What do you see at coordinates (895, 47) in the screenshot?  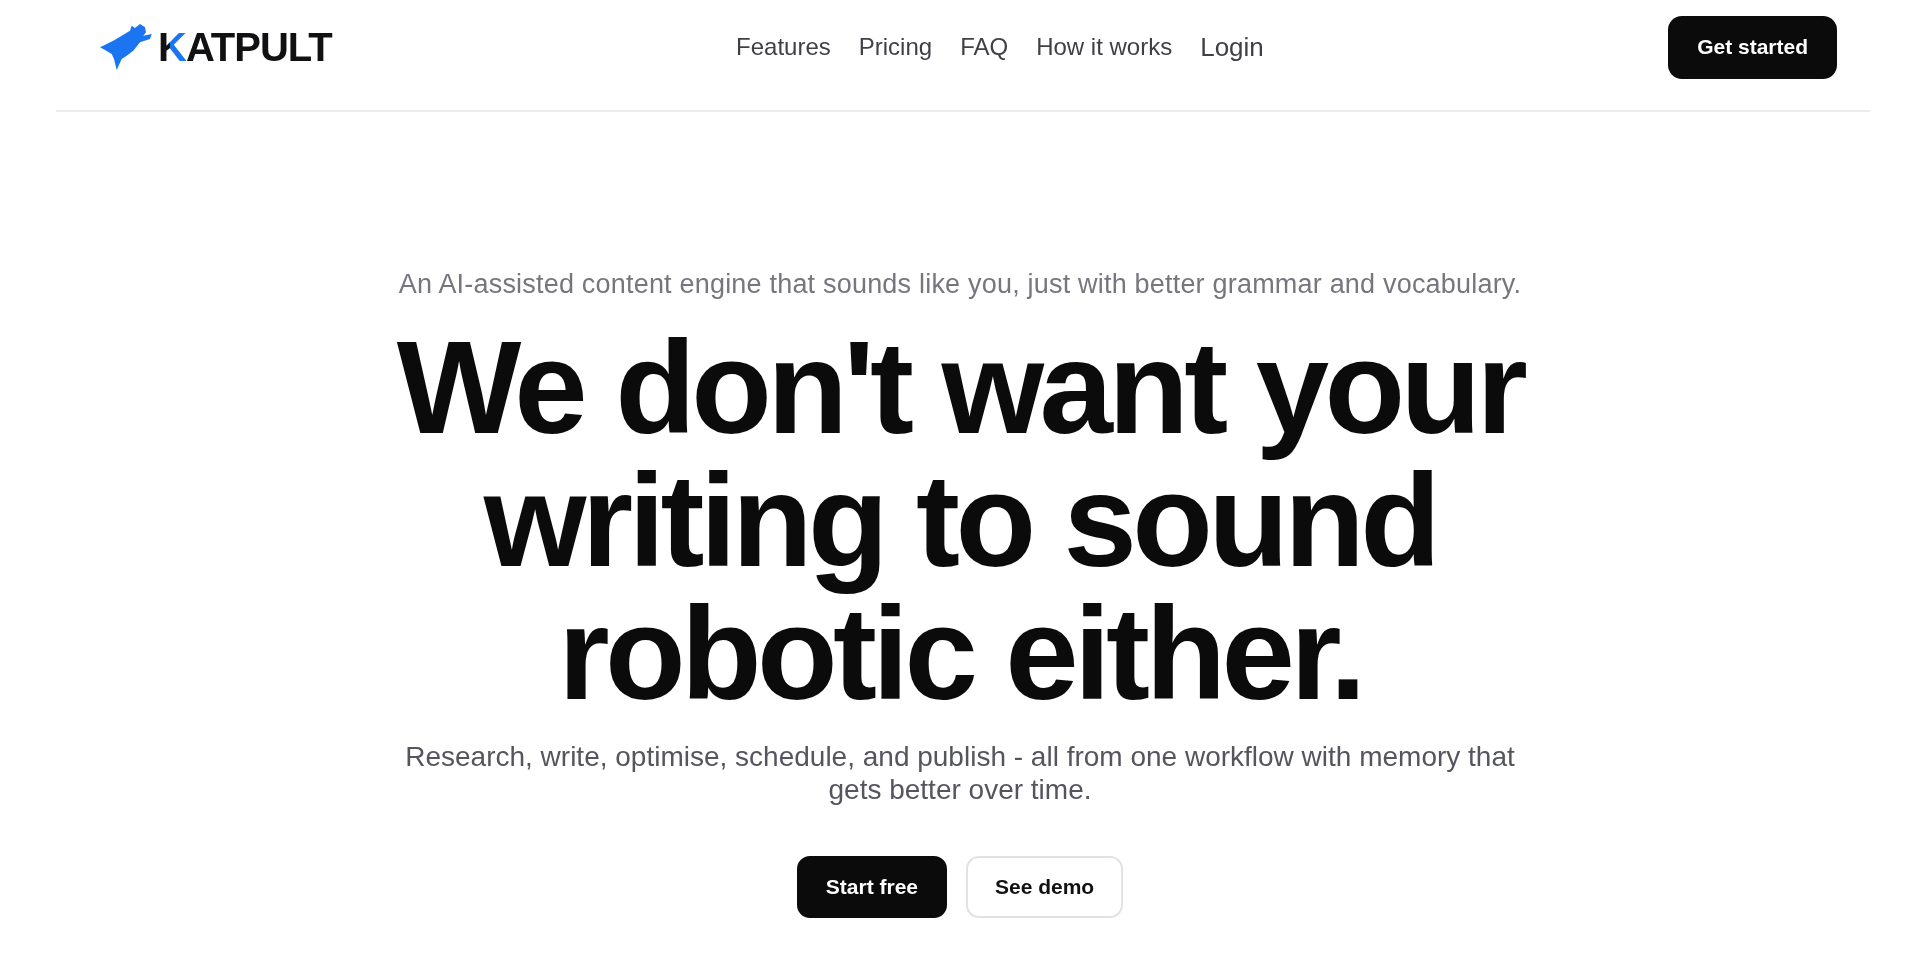 I see `nav-link: Pricing` at bounding box center [895, 47].